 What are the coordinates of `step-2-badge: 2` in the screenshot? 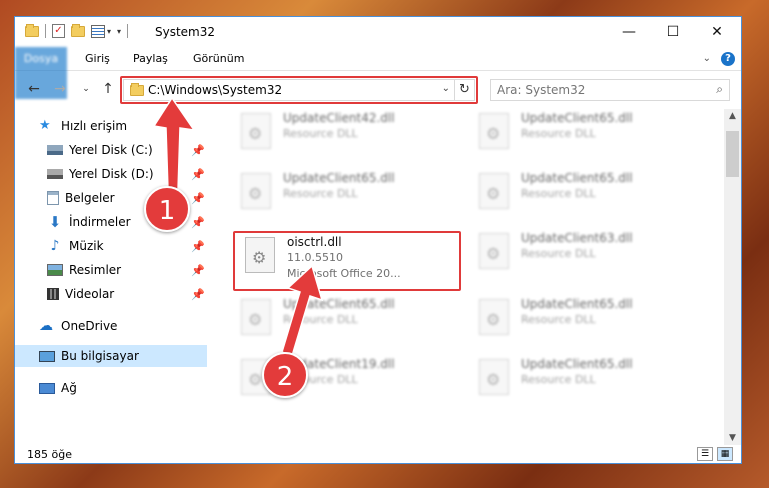 It's located at (285, 375).